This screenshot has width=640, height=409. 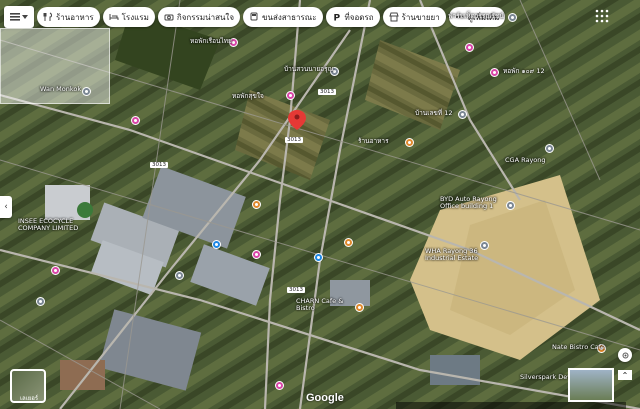 I want to click on chip-things-to-do: กิจกรรมน่าสนใจ, so click(x=199, y=17).